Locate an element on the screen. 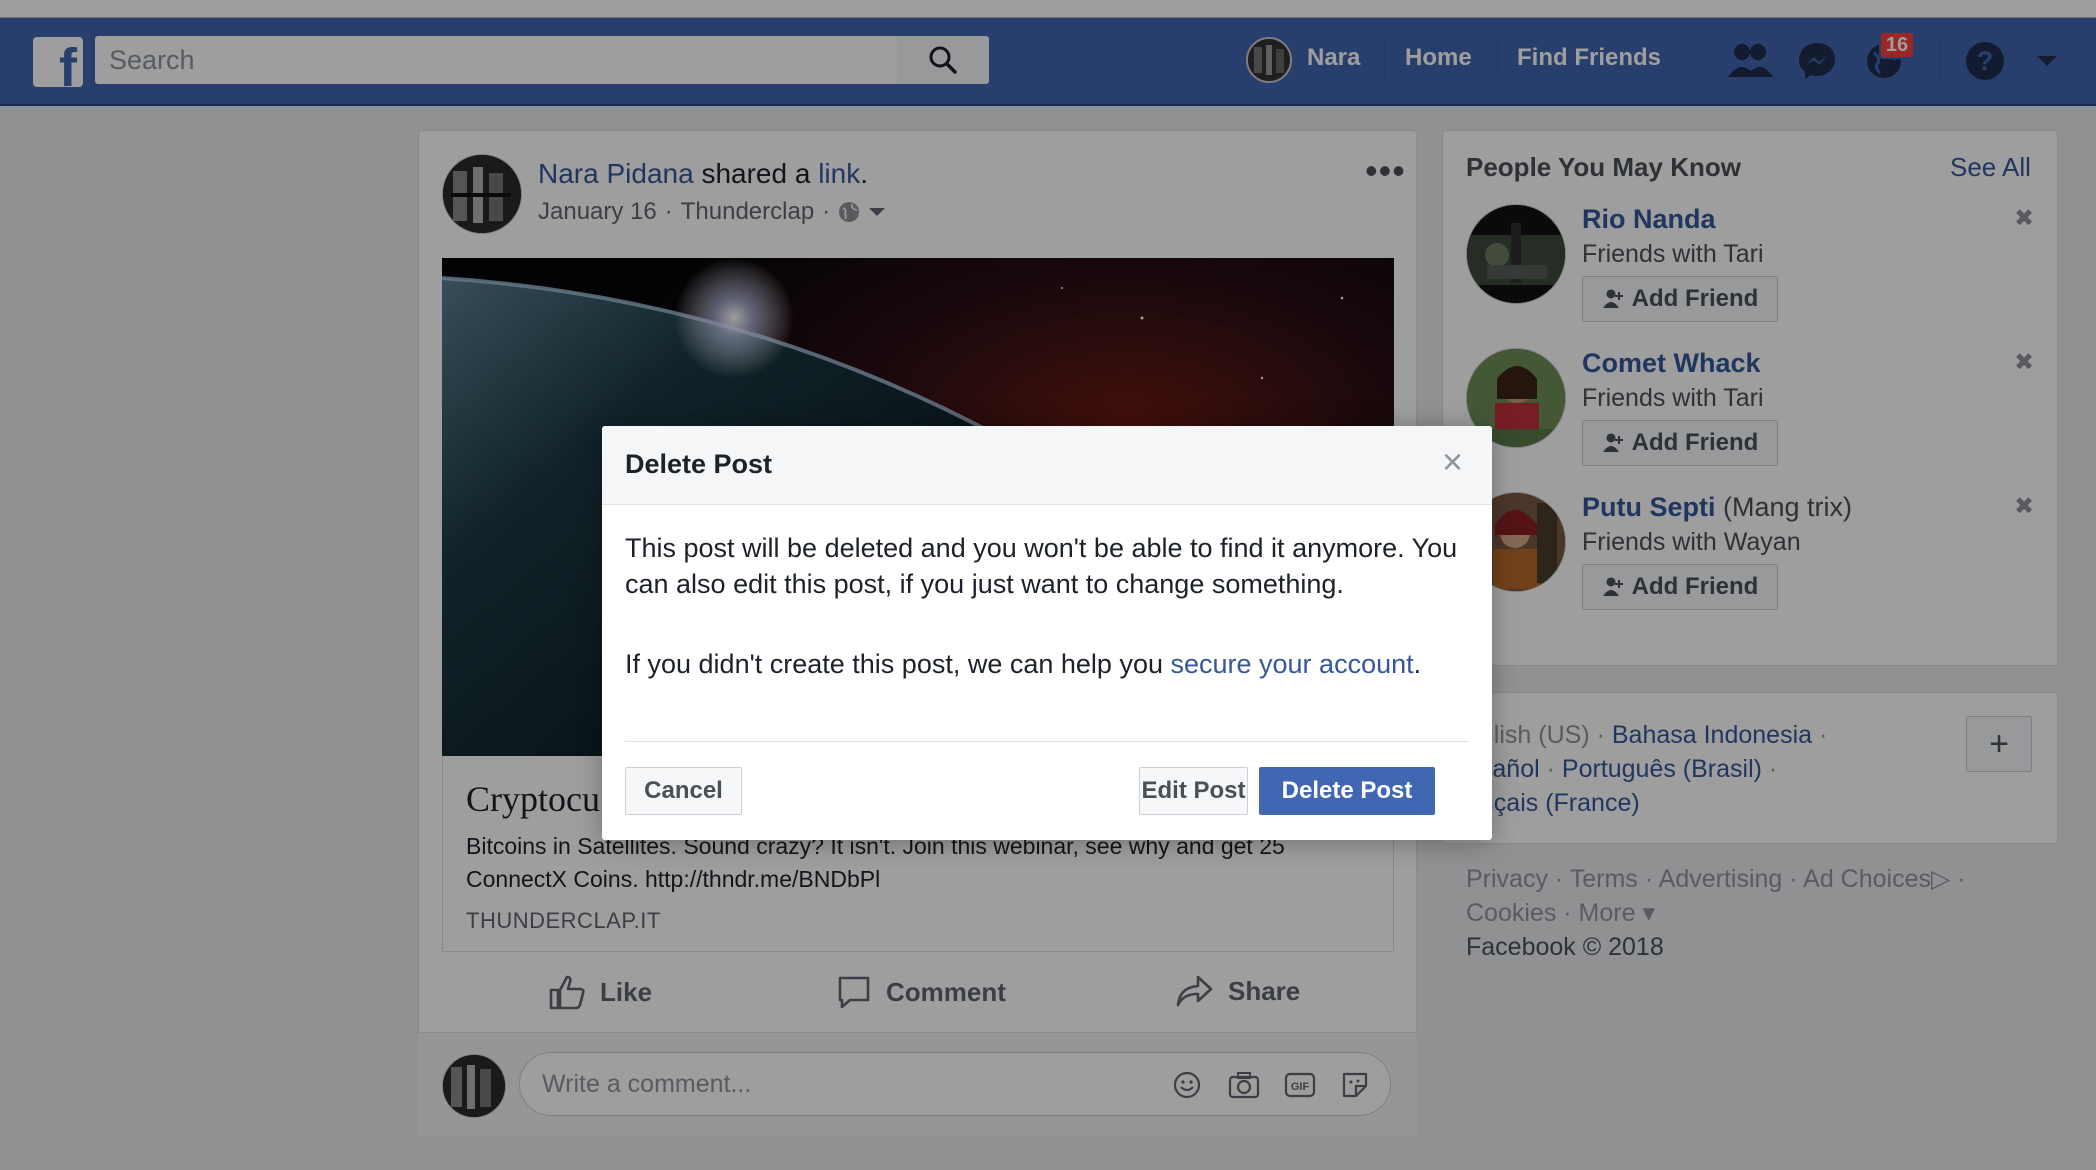 Image resolution: width=2096 pixels, height=1170 pixels. delete-post-button: Delete Post is located at coordinates (1347, 791).